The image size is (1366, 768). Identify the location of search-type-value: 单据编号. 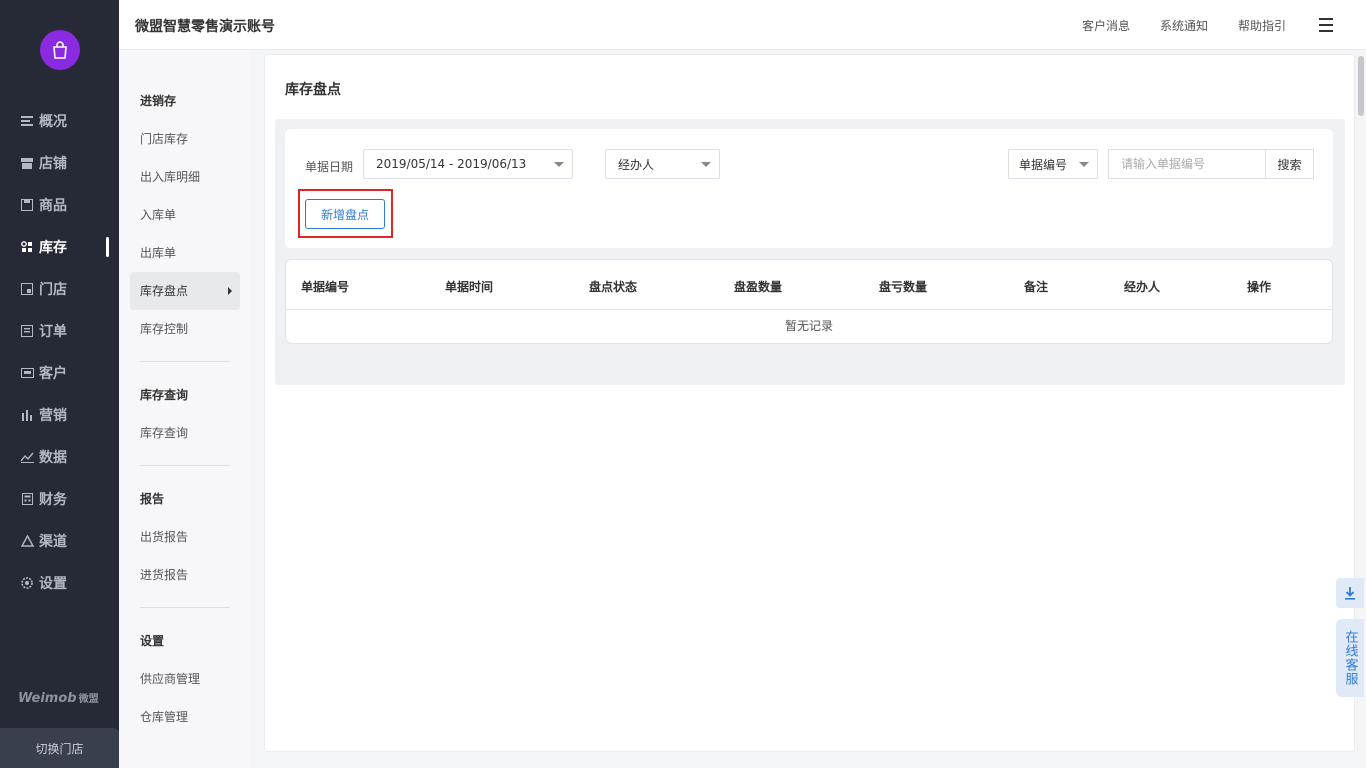
(1043, 164).